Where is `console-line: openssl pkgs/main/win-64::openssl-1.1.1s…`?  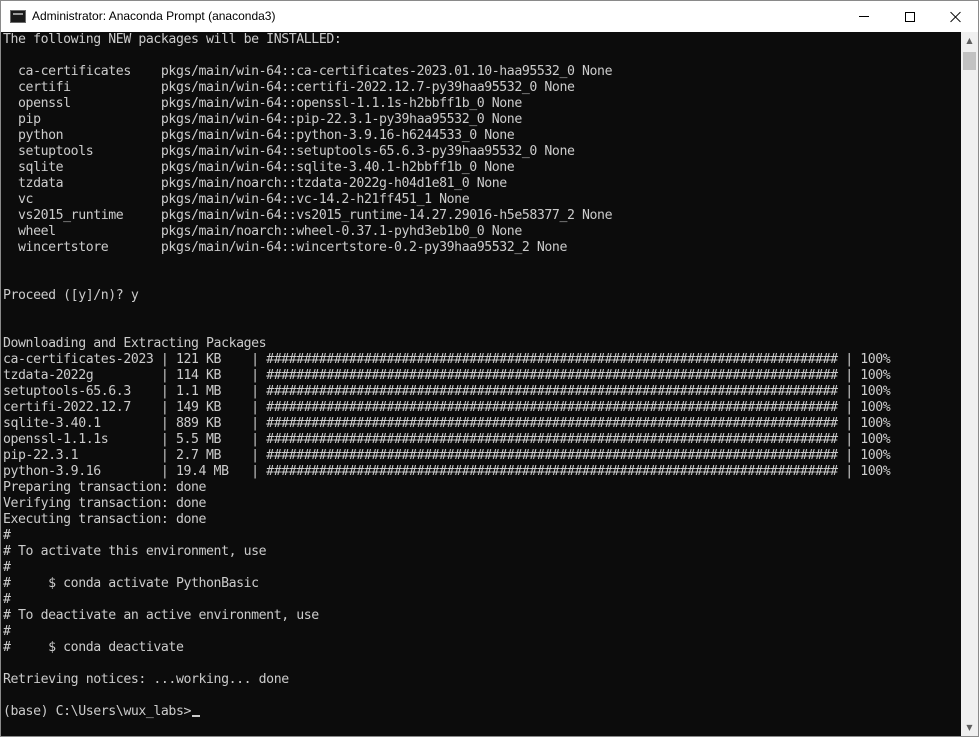
console-line: openssl pkgs/main/win-64::openssl-1.1.1s… is located at coordinates (262, 103).